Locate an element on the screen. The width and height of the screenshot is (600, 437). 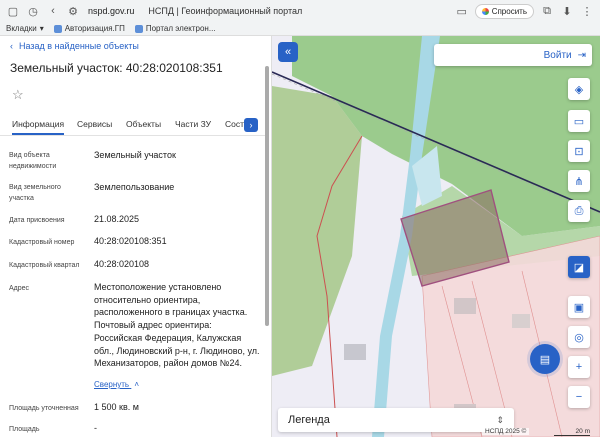
chat-button: ▤ is located at coordinates (545, 359).